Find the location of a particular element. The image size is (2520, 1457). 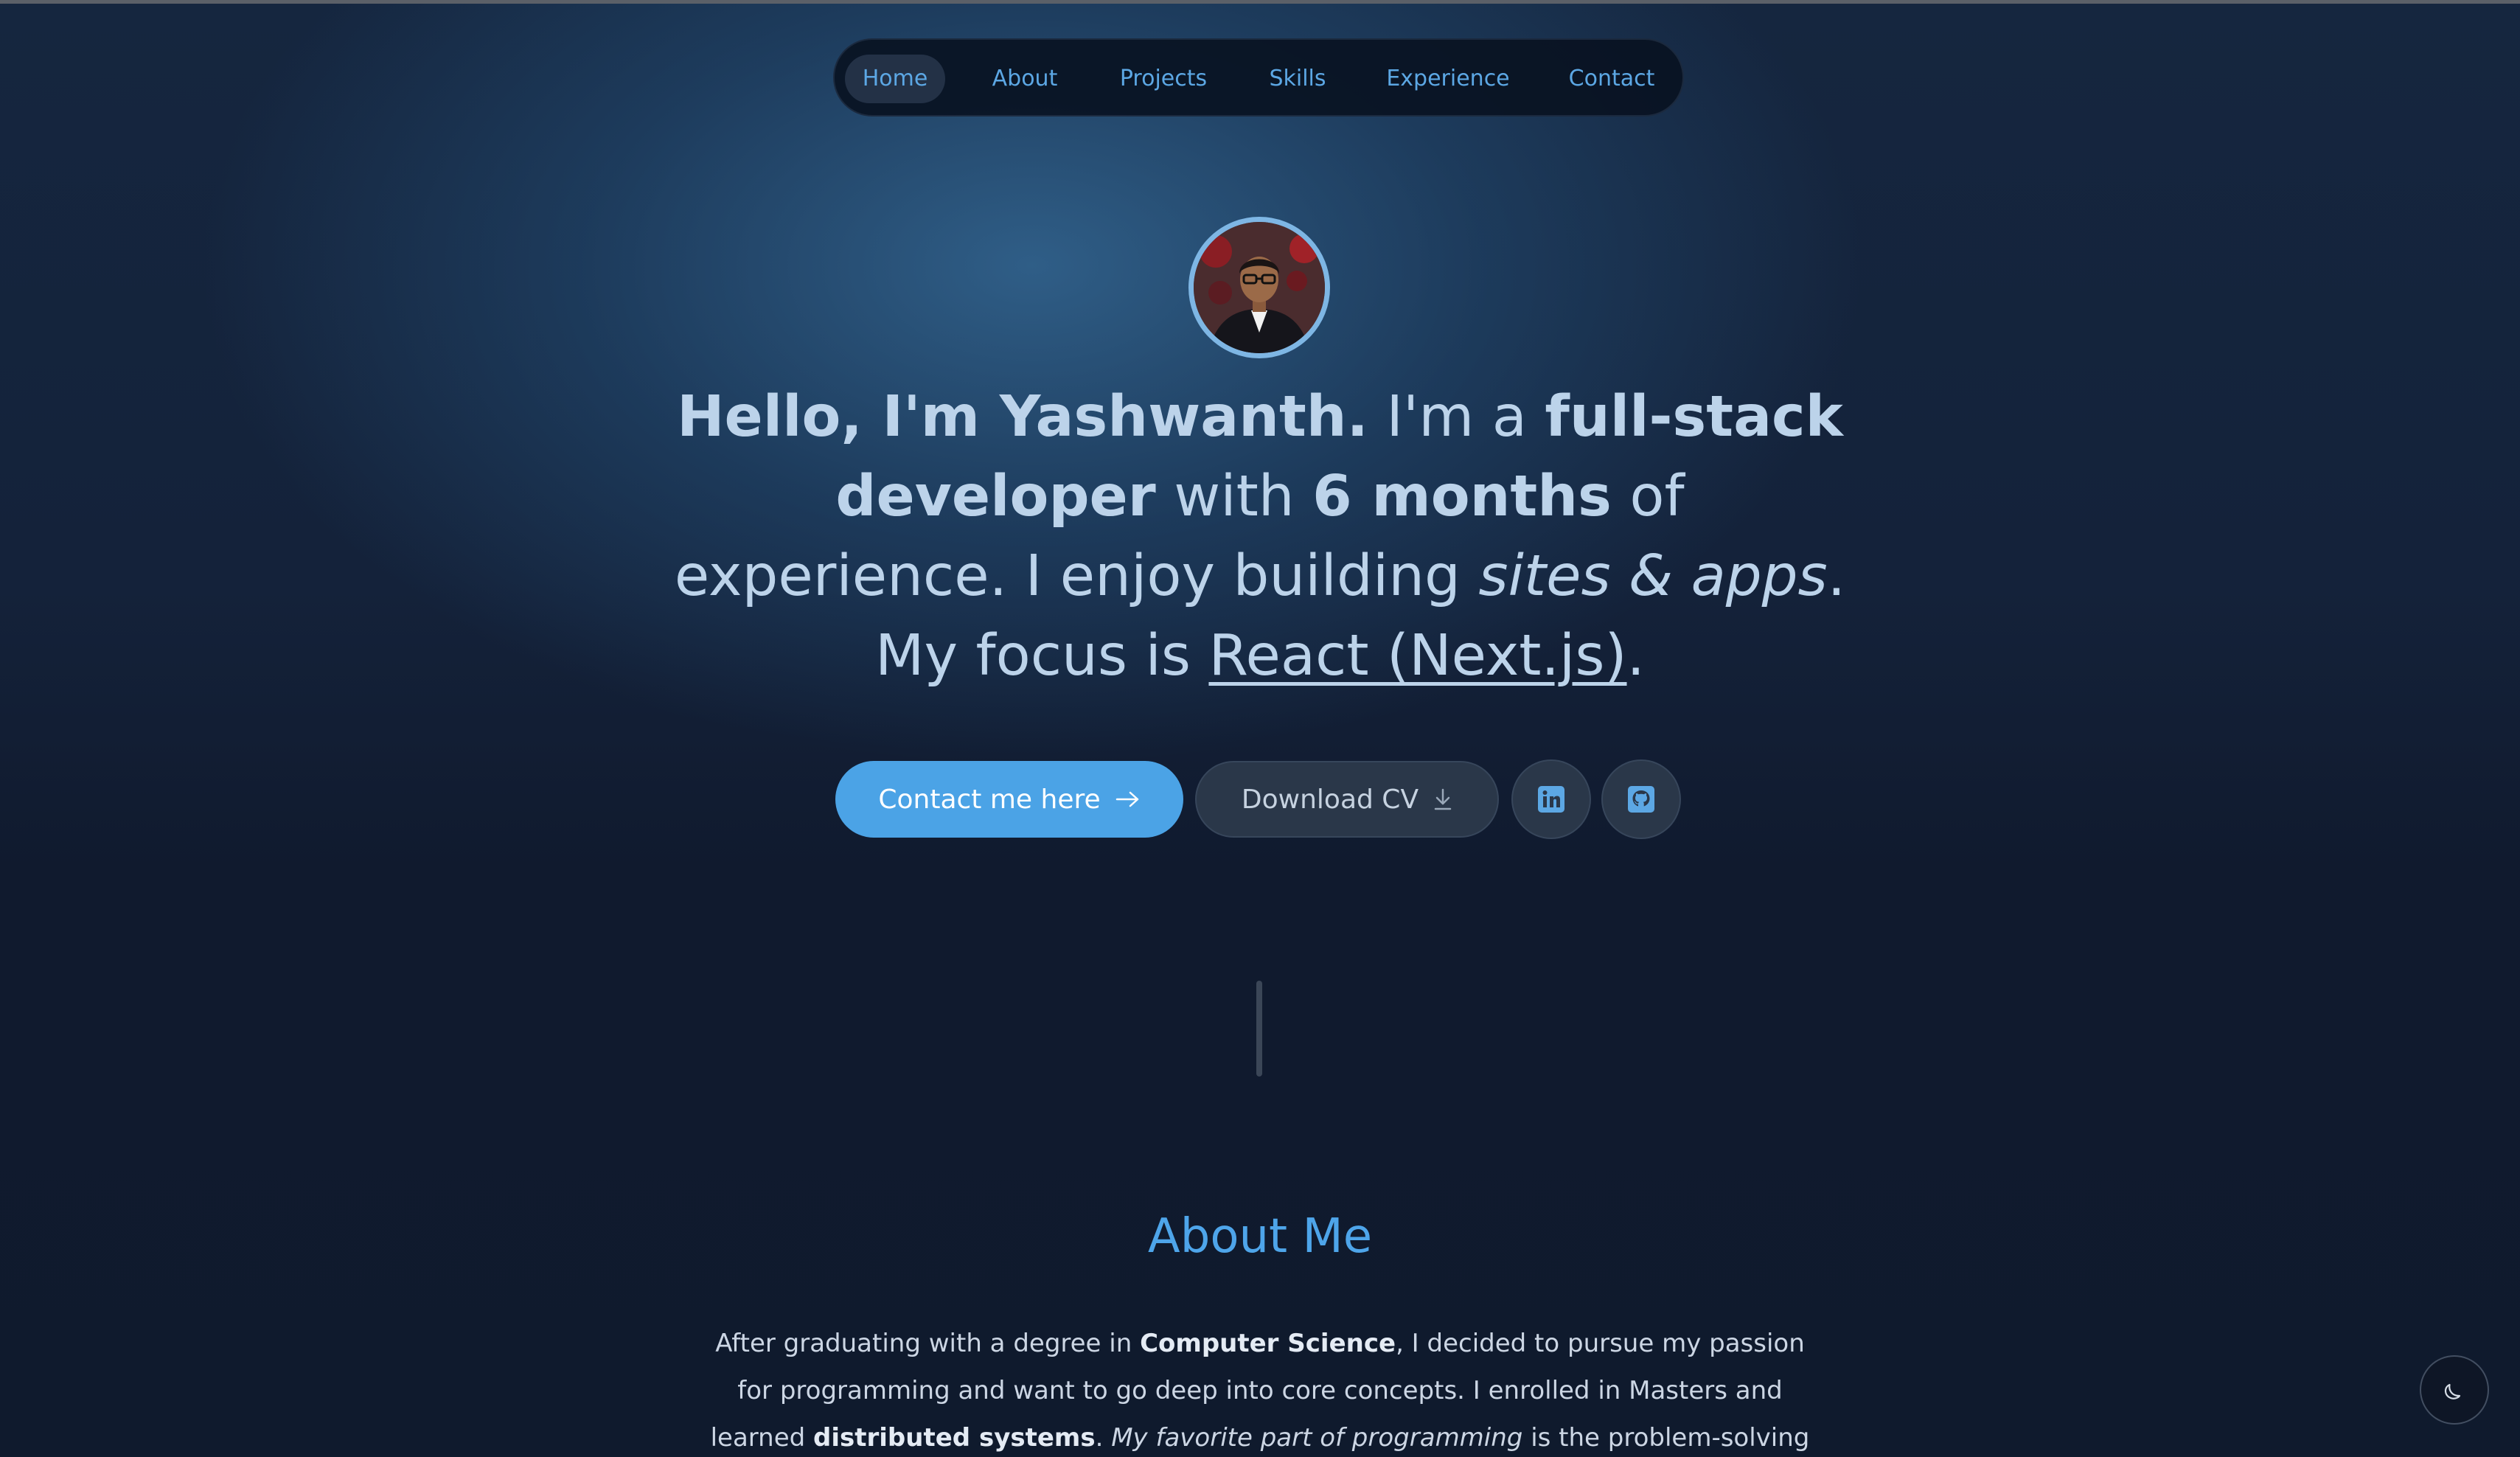

github-icon is located at coordinates (1641, 799).